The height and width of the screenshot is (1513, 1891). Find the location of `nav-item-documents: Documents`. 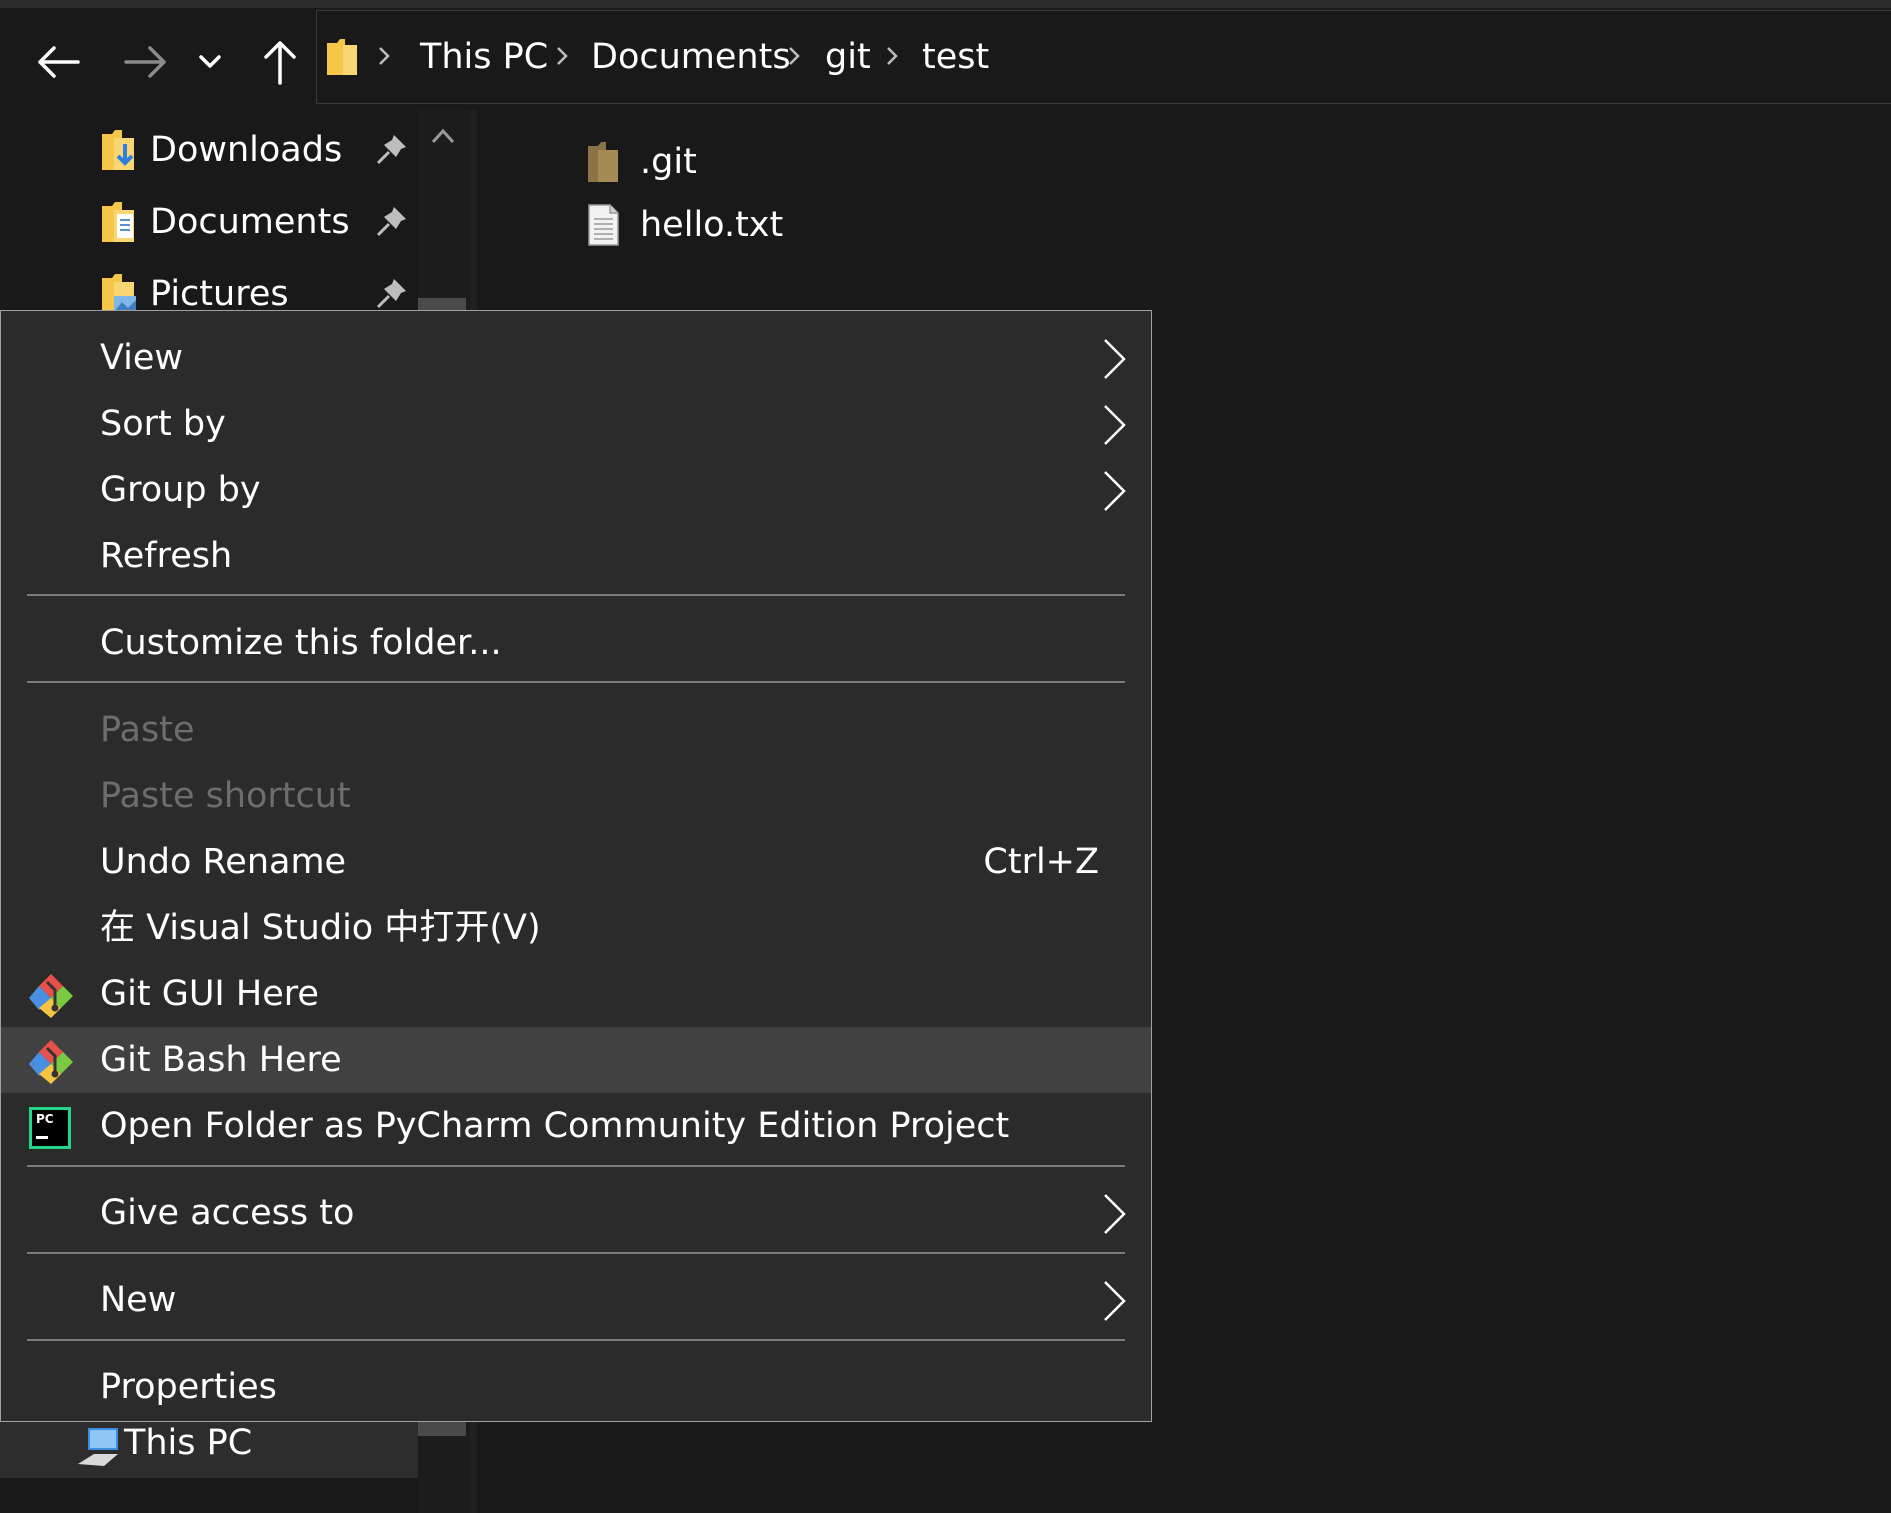

nav-item-documents: Documents is located at coordinates (225, 222).